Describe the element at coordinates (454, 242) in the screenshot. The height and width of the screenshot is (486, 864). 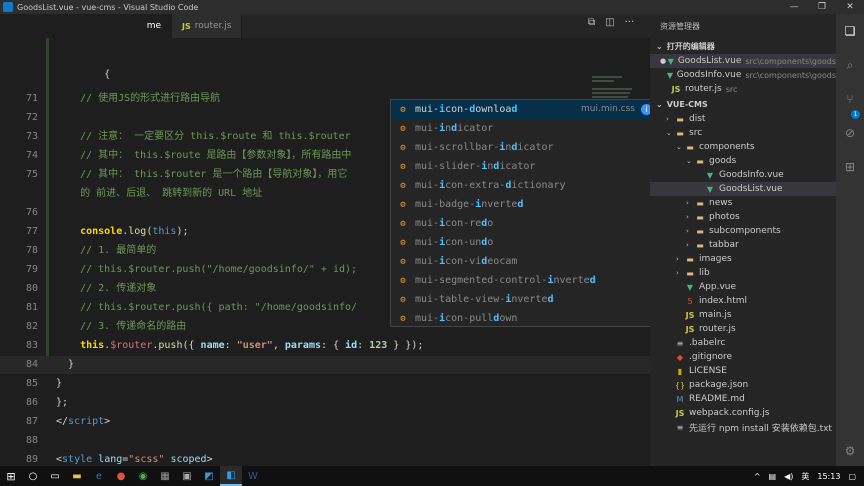
I see `suggestion-label: mui-icon-undo` at that location.